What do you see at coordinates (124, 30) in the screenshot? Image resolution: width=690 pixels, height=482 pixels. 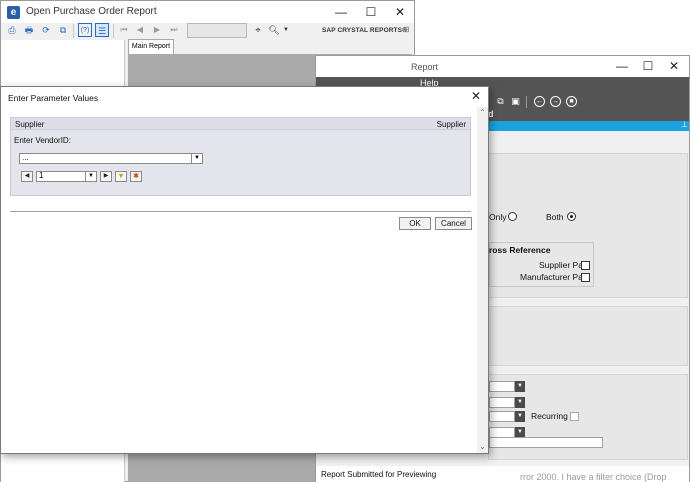 I see `first-page-icon: ⏮` at bounding box center [124, 30].